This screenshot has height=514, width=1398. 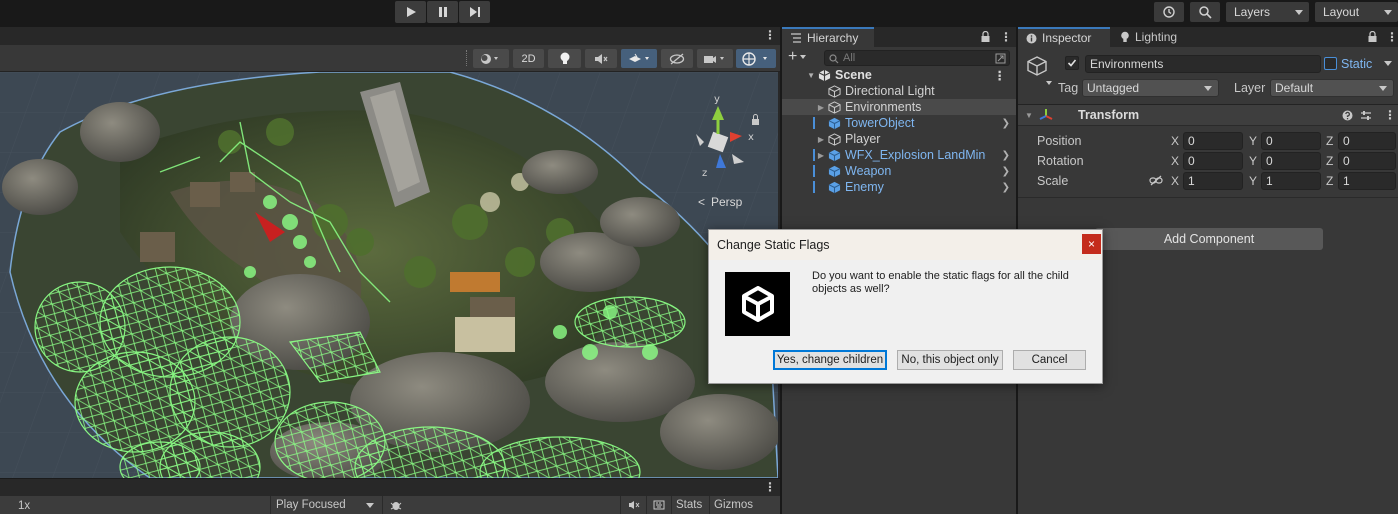 I want to click on scene-lighting-toggle, so click(x=564, y=58).